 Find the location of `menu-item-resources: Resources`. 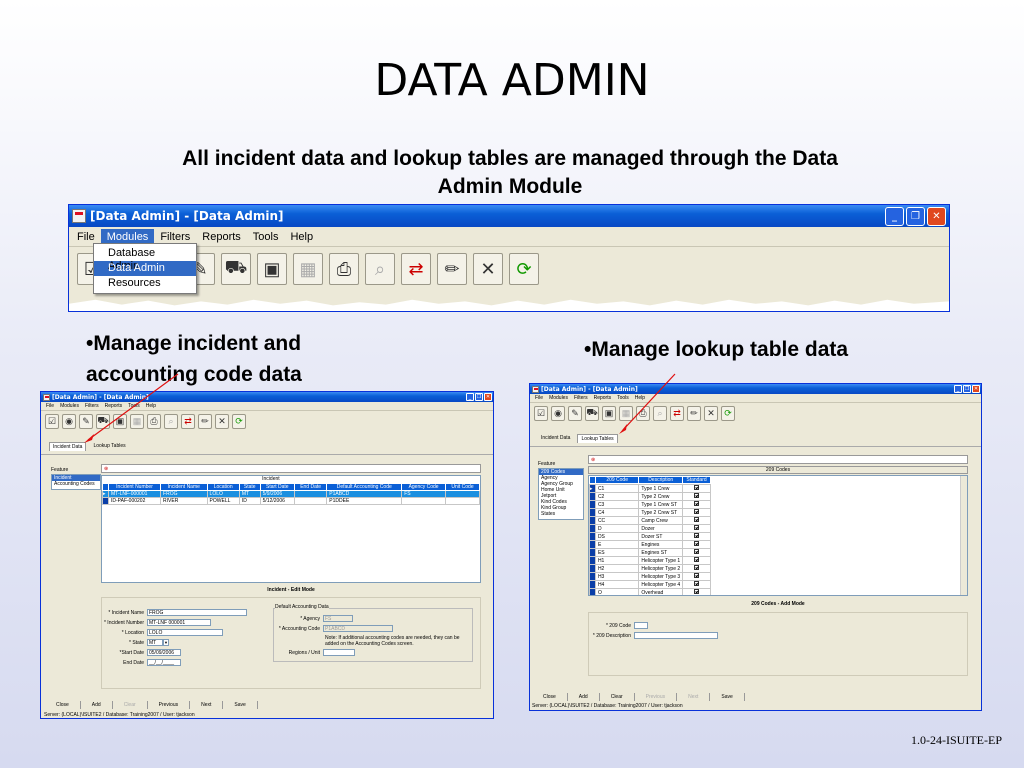

menu-item-resources: Resources is located at coordinates (145, 283).